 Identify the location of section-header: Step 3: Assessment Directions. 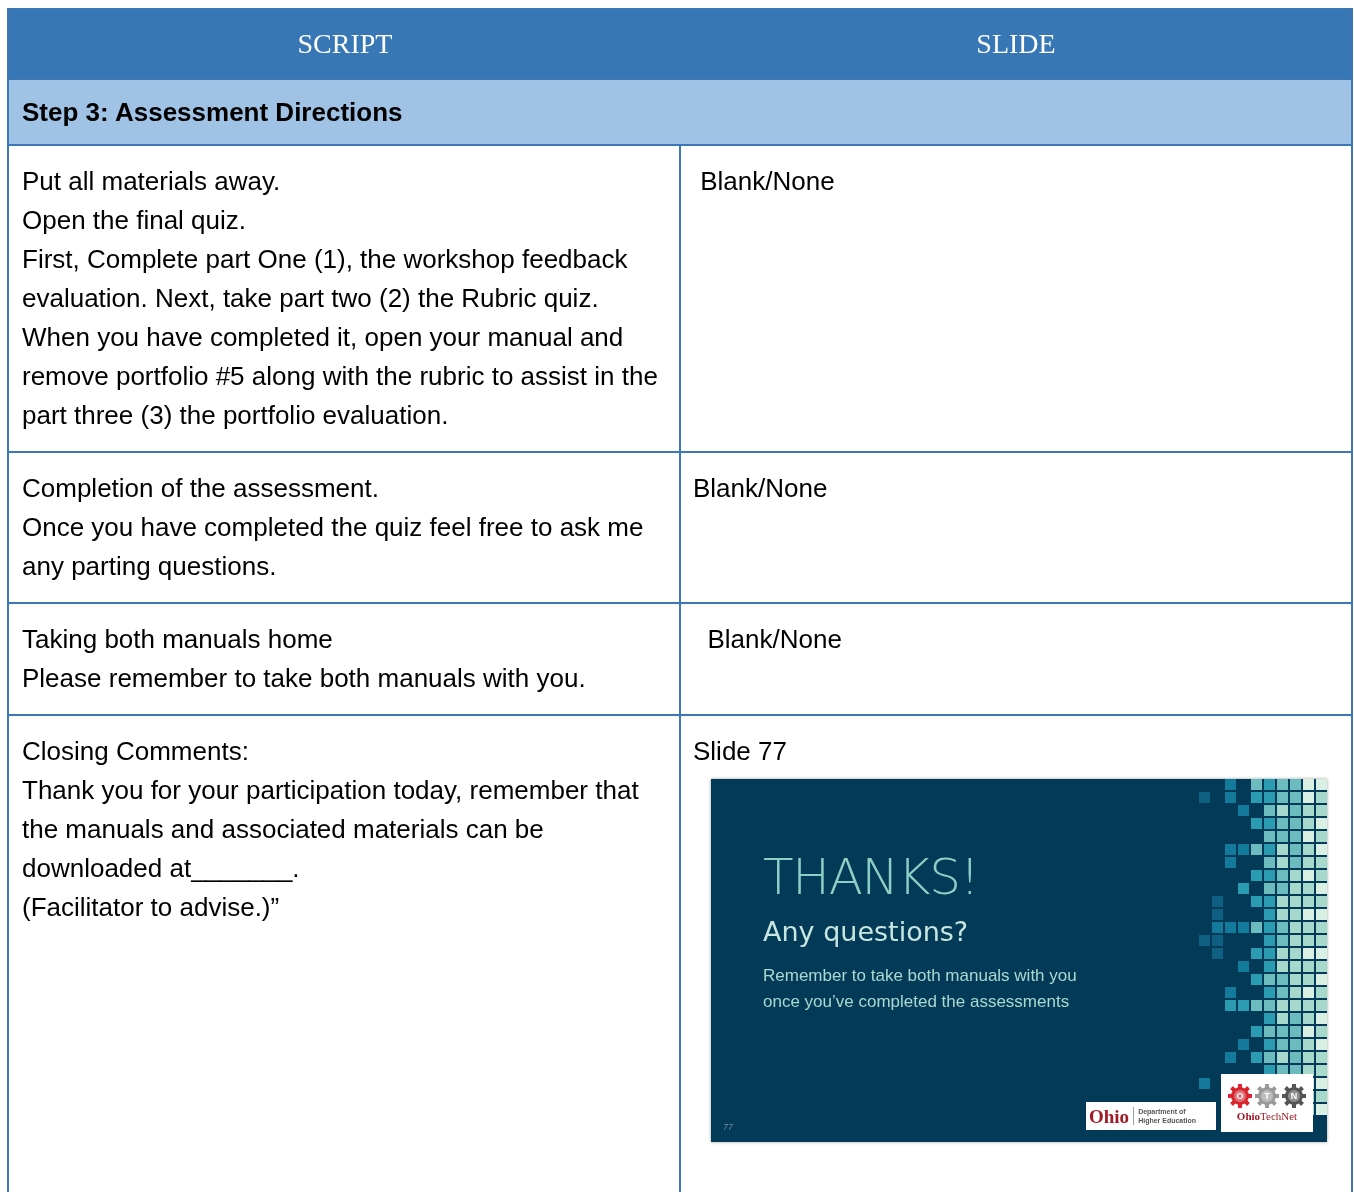
(680, 111).